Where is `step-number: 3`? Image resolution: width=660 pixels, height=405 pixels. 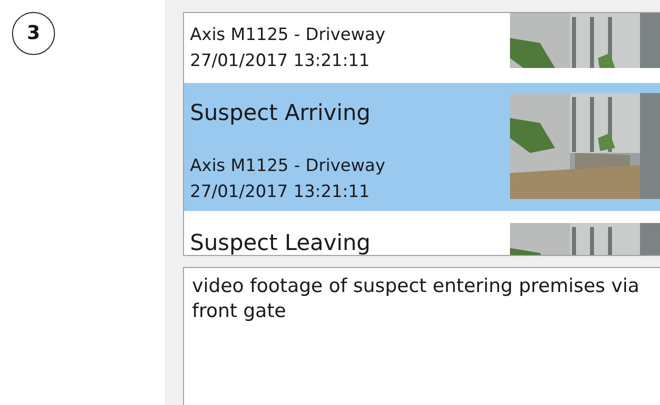
step-number: 3 is located at coordinates (33, 33).